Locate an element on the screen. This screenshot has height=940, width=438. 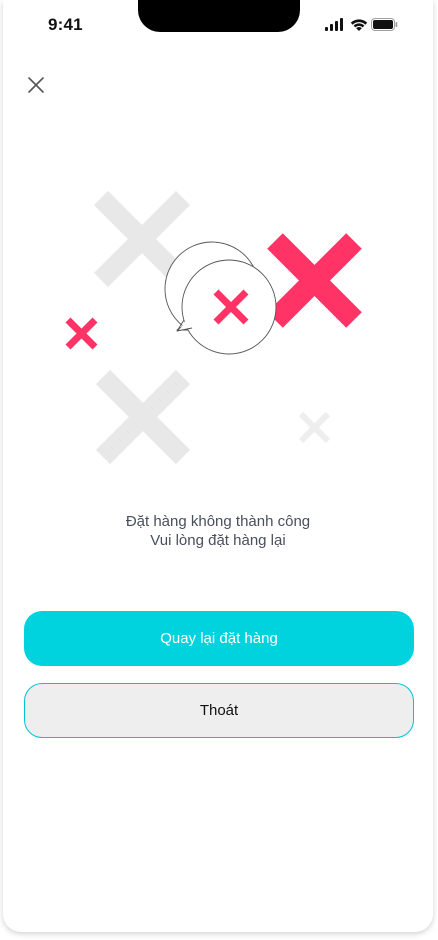
error-subtitle: Vui lòng đặt hàng lại is located at coordinates (218, 540).